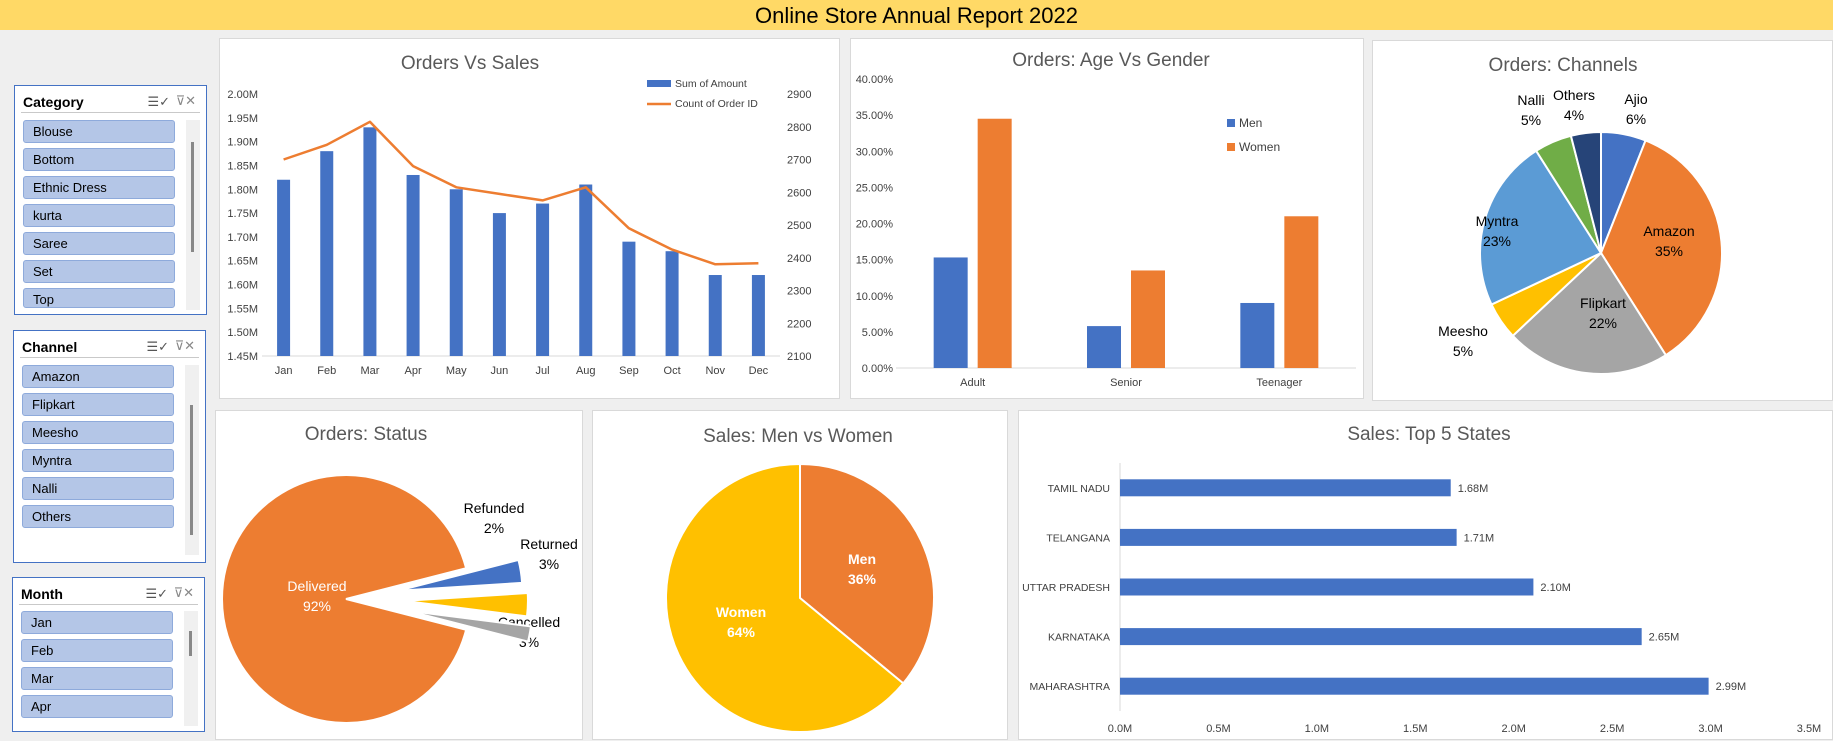 The width and height of the screenshot is (1833, 741). Describe the element at coordinates (799, 226) in the screenshot. I see `y-right-tick-label: 2500` at that location.